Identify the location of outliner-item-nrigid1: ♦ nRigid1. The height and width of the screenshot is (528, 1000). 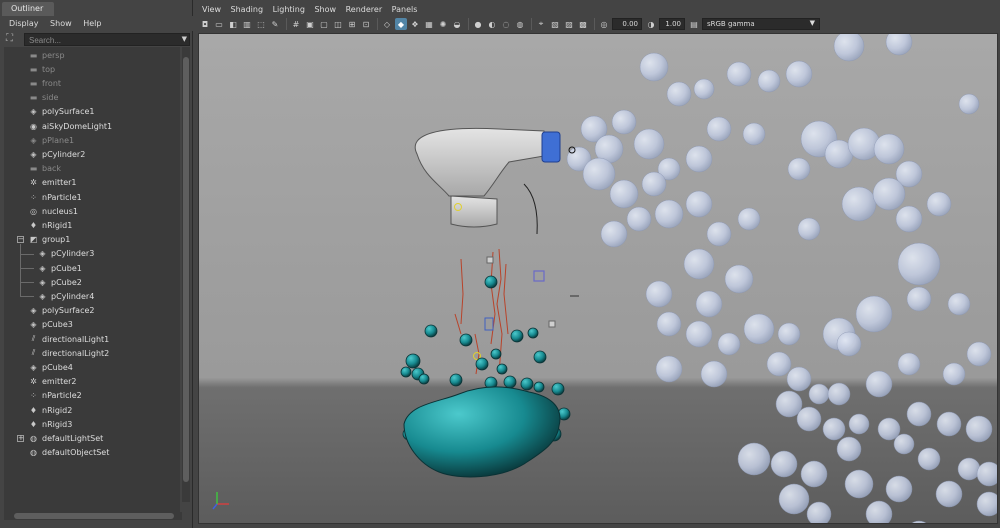
(50, 225).